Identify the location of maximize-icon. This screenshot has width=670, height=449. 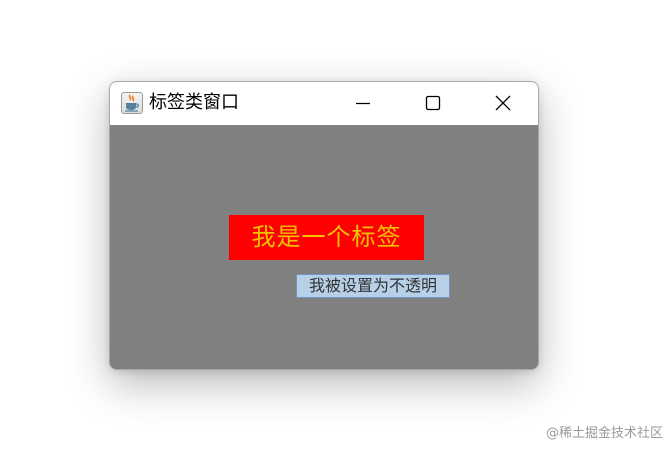
(433, 103).